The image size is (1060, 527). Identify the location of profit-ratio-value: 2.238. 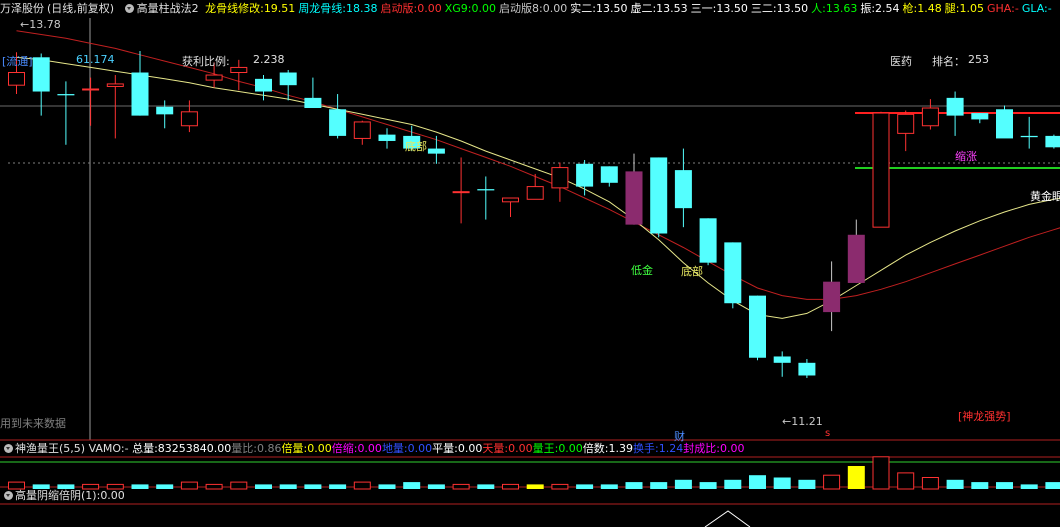
(269, 59).